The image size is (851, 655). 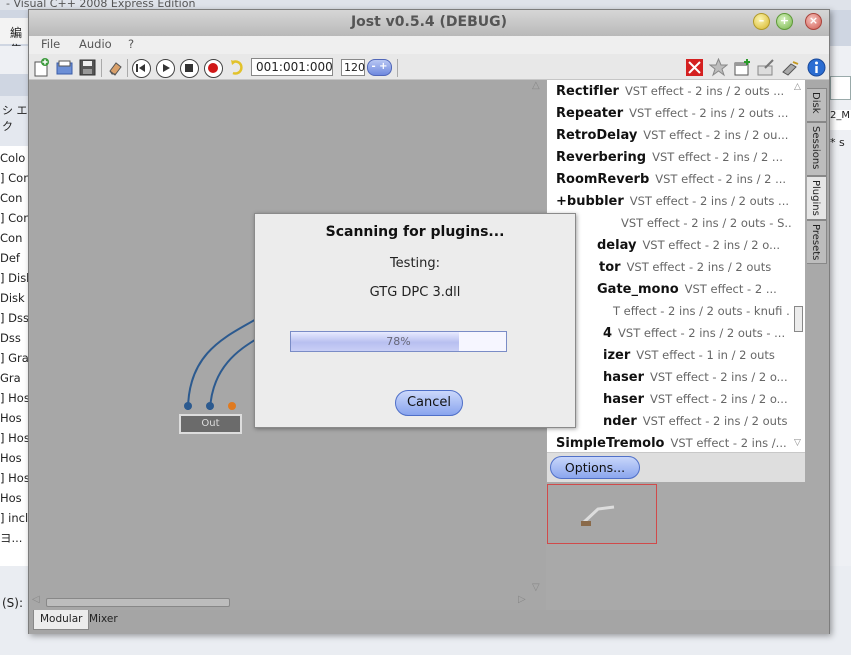 I want to click on scan-progress-bar: 78%, so click(x=398, y=341).